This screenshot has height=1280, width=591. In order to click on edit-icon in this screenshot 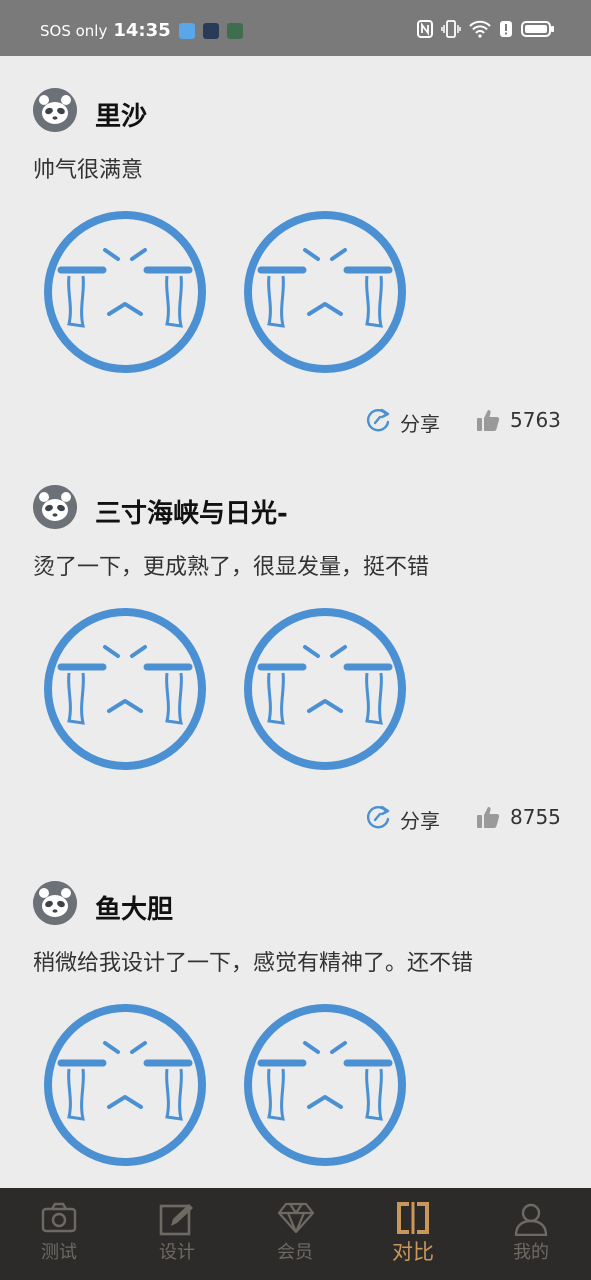, I will do `click(176, 1220)`.